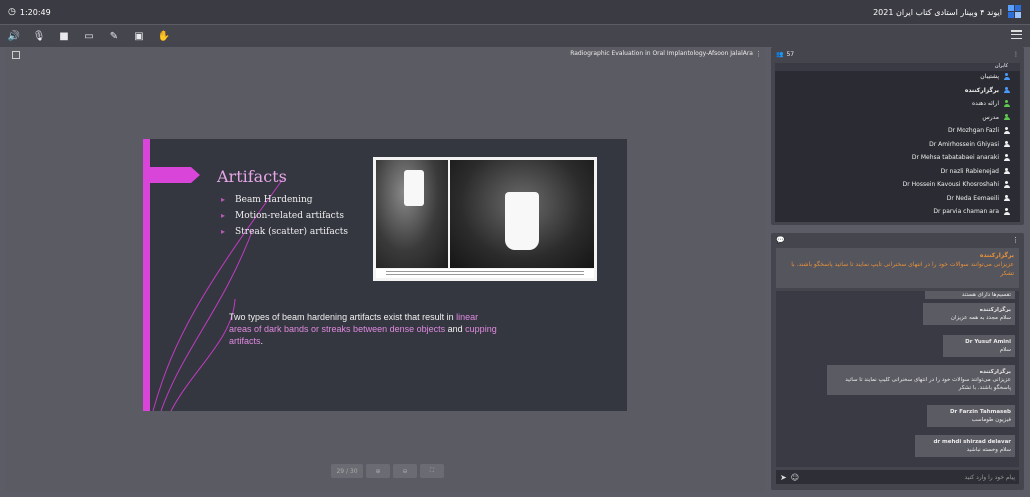 The height and width of the screenshot is (497, 1030). I want to click on toolbar: 🔊 🎙 ■ ▭ ✎ ▣ ✋, so click(515, 36).